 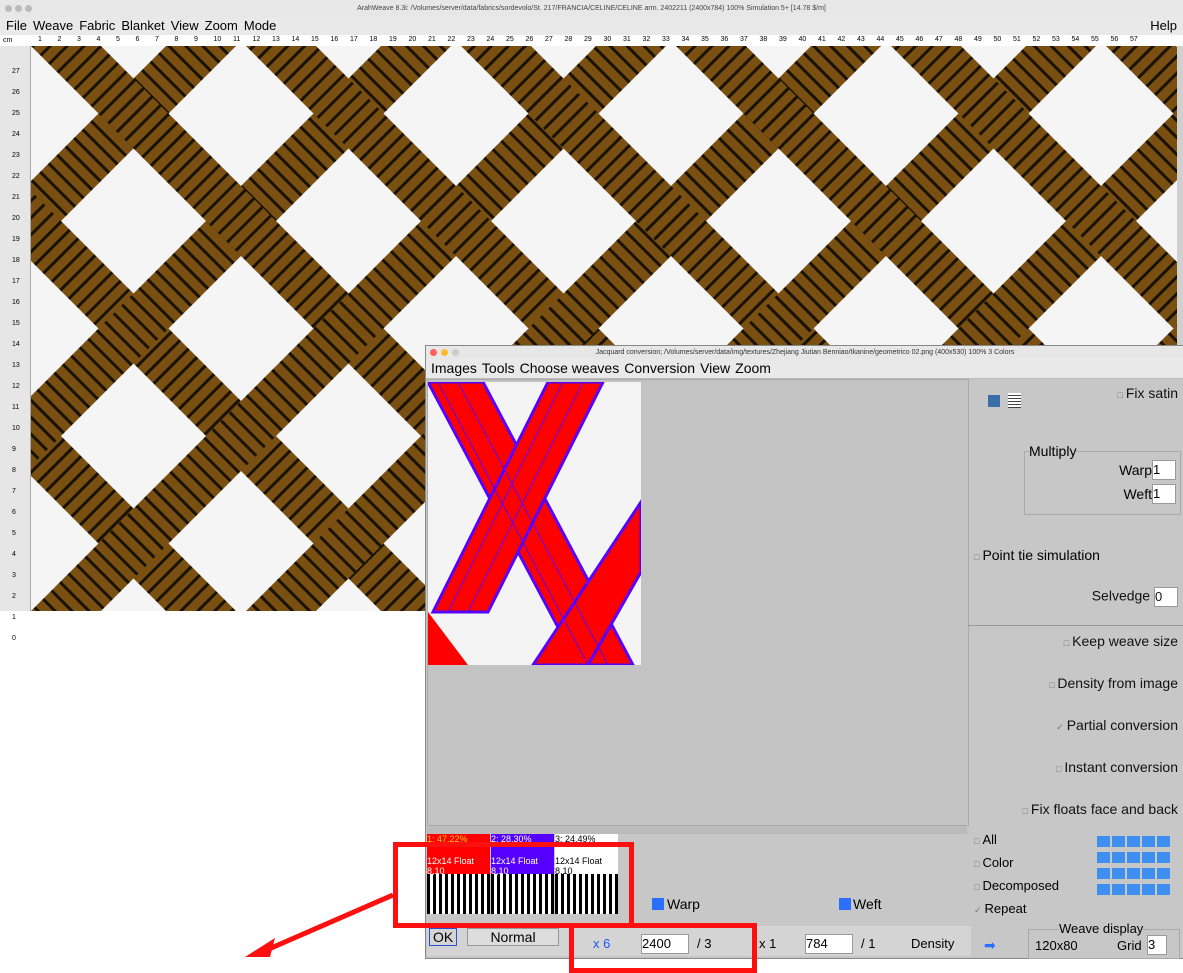 What do you see at coordinates (324, 924) in the screenshot?
I see `annotation-arrow-line` at bounding box center [324, 924].